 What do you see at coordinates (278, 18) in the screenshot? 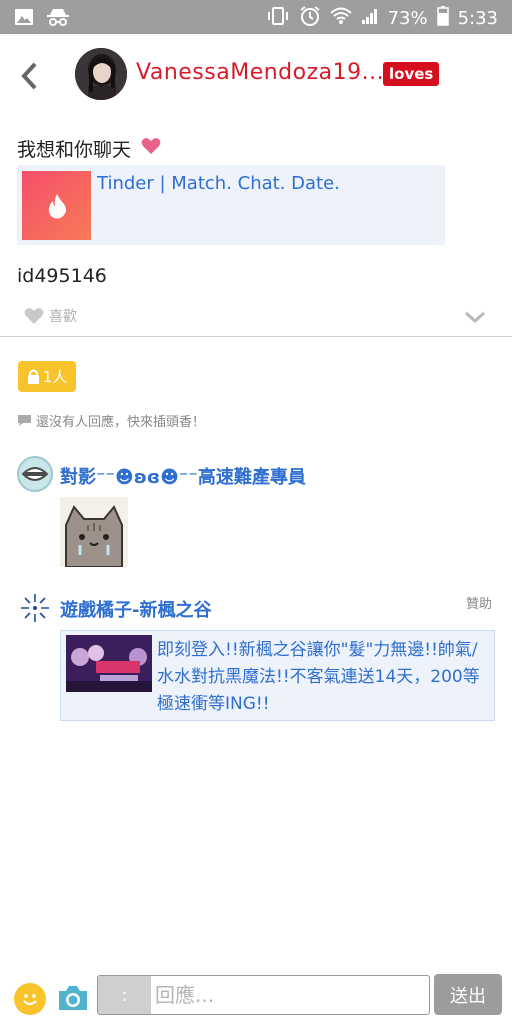
I see `vibrate-icon` at bounding box center [278, 18].